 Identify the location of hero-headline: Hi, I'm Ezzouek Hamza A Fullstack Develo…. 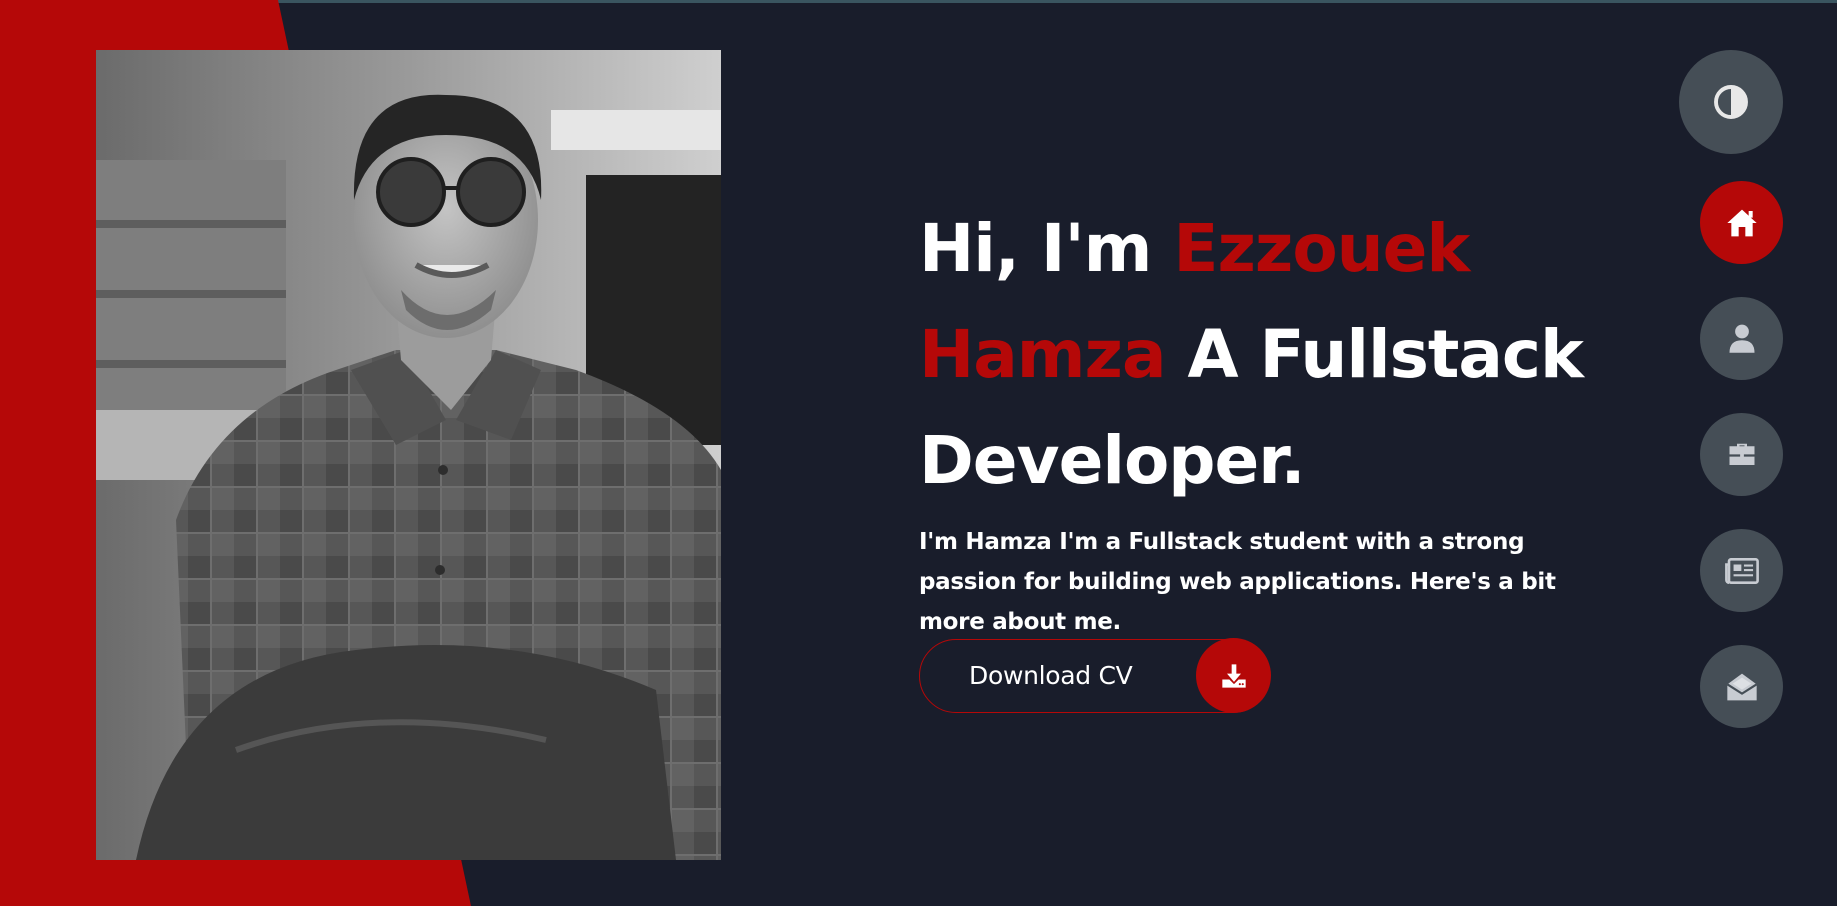
(1269, 355).